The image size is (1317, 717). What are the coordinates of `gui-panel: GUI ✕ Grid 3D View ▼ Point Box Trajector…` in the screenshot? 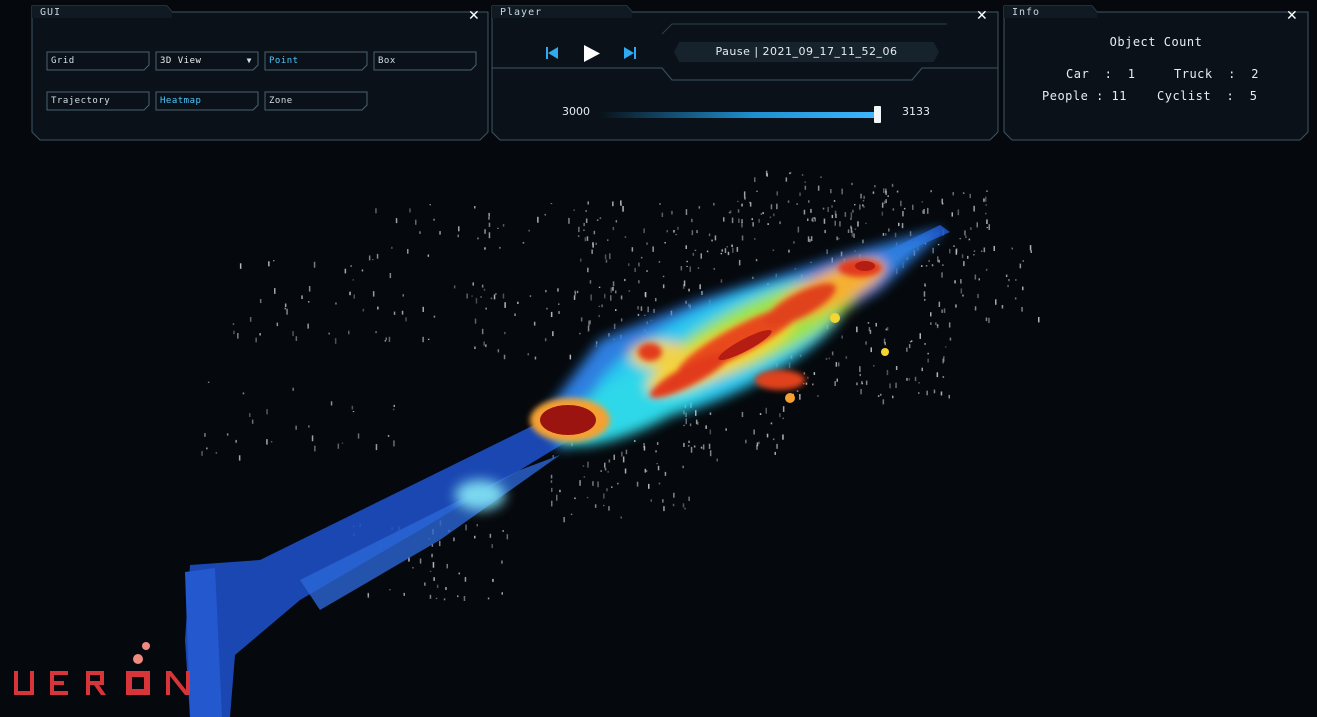 It's located at (260, 72).